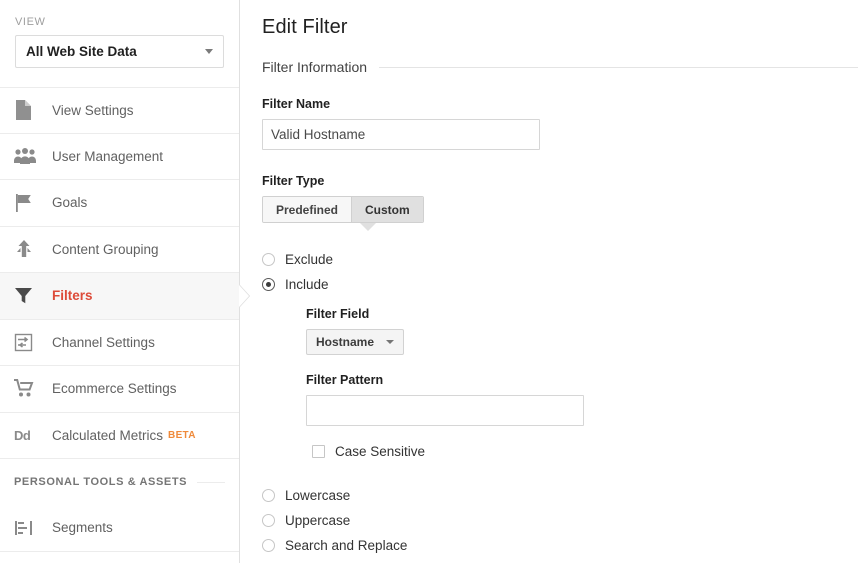 Image resolution: width=863 pixels, height=563 pixels. What do you see at coordinates (103, 342) in the screenshot?
I see `sidebar-item-label: Channel Settings` at bounding box center [103, 342].